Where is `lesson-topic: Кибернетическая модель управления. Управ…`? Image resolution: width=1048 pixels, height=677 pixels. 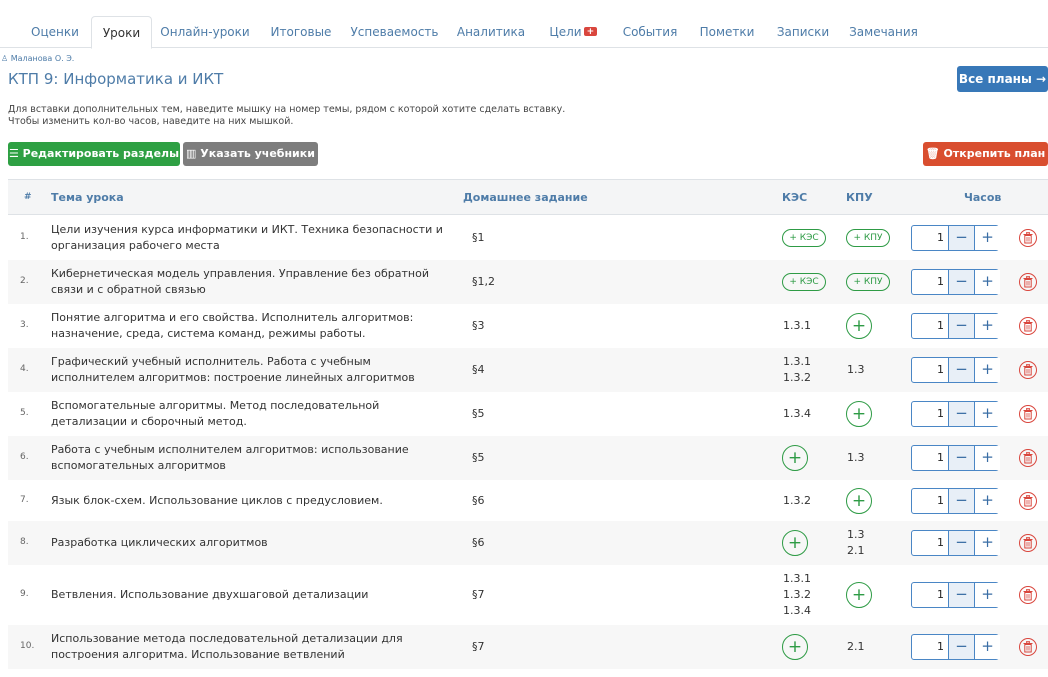
lesson-topic: Кибернетическая модель управления. Управ… is located at coordinates (240, 281).